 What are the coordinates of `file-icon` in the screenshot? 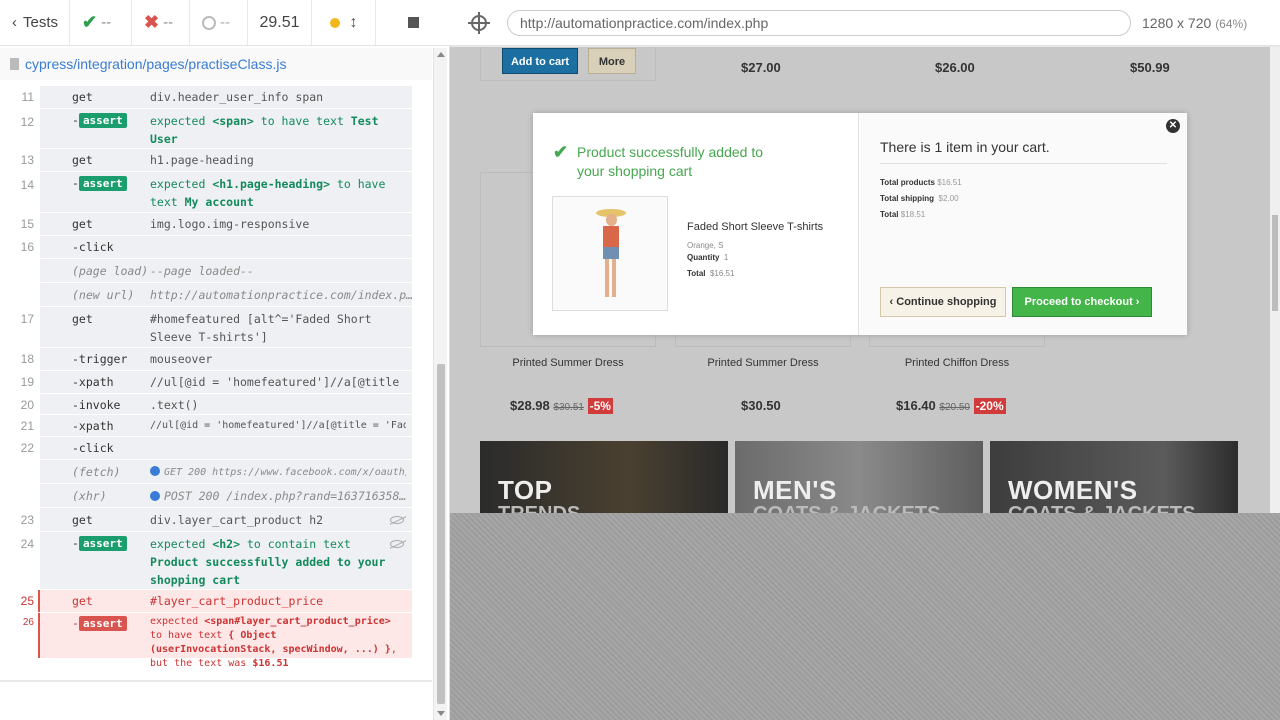 It's located at (14, 64).